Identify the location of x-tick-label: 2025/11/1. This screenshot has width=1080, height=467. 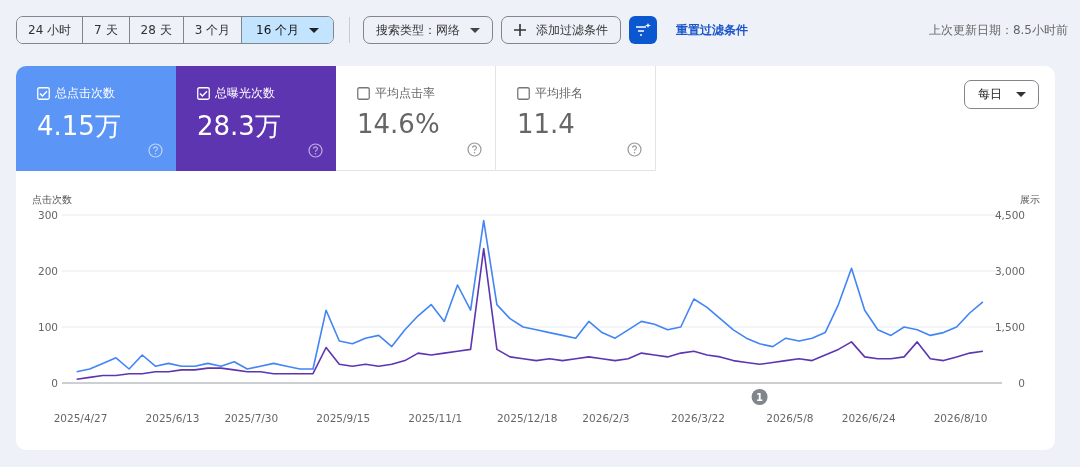
(435, 418).